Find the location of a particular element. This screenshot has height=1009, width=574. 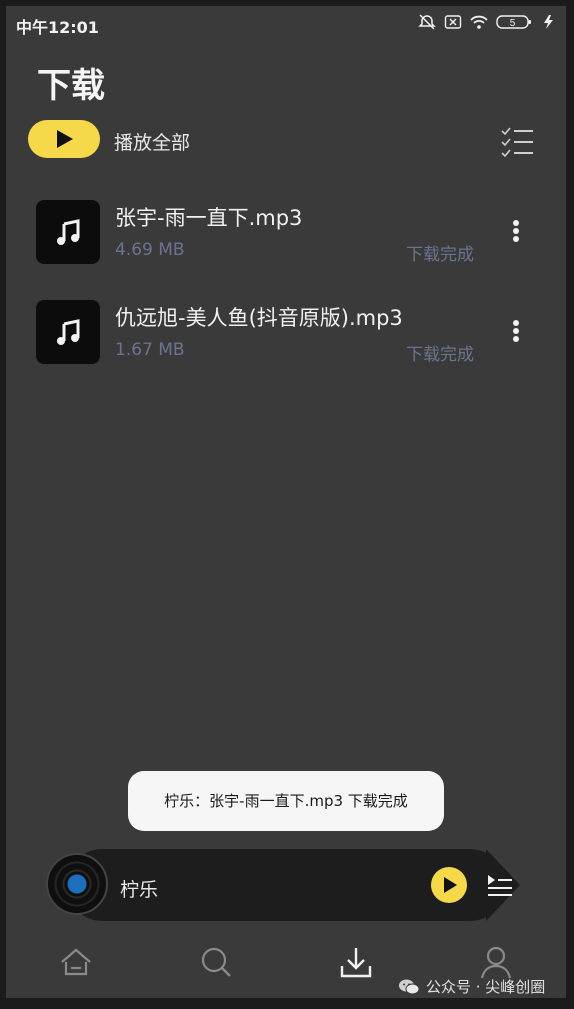

file-size: 1.67 MB is located at coordinates (150, 350).